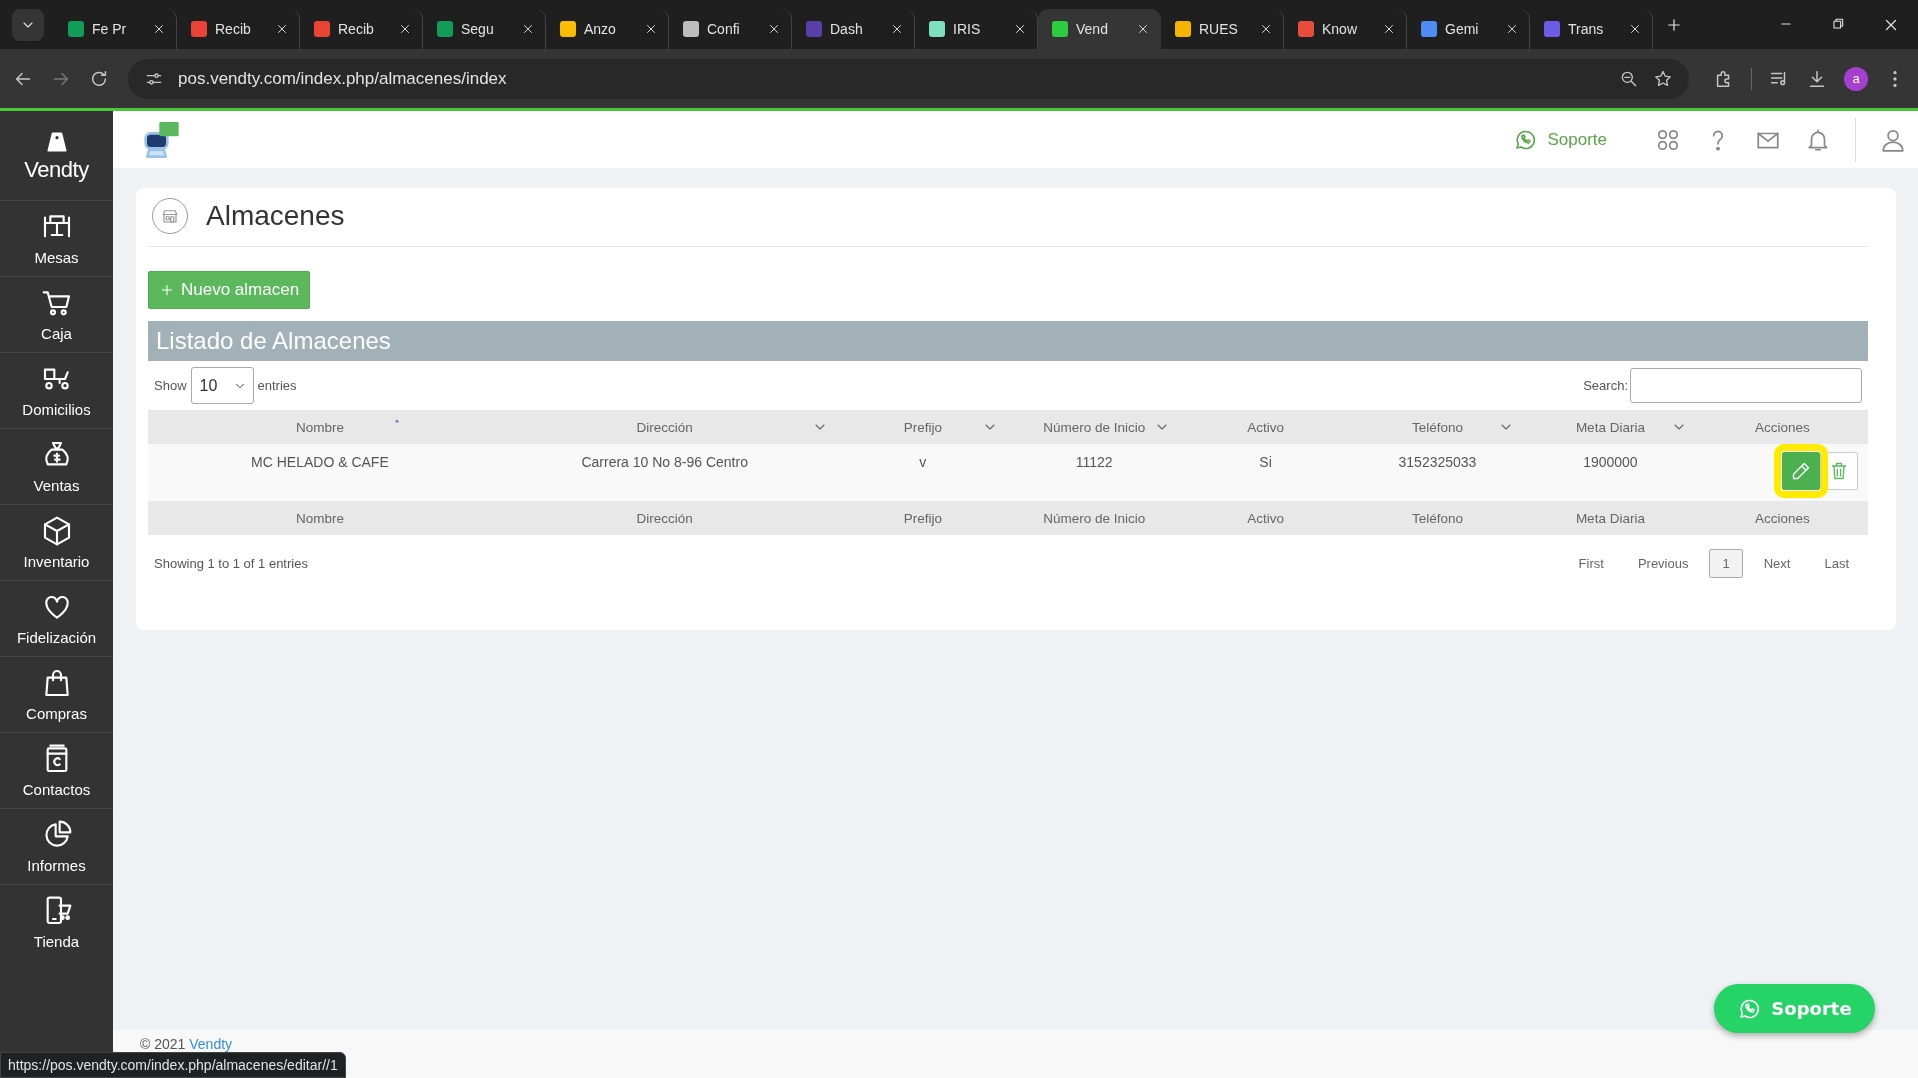  Describe the element at coordinates (56, 314) in the screenshot. I see `sidebar-item: Caja` at that location.